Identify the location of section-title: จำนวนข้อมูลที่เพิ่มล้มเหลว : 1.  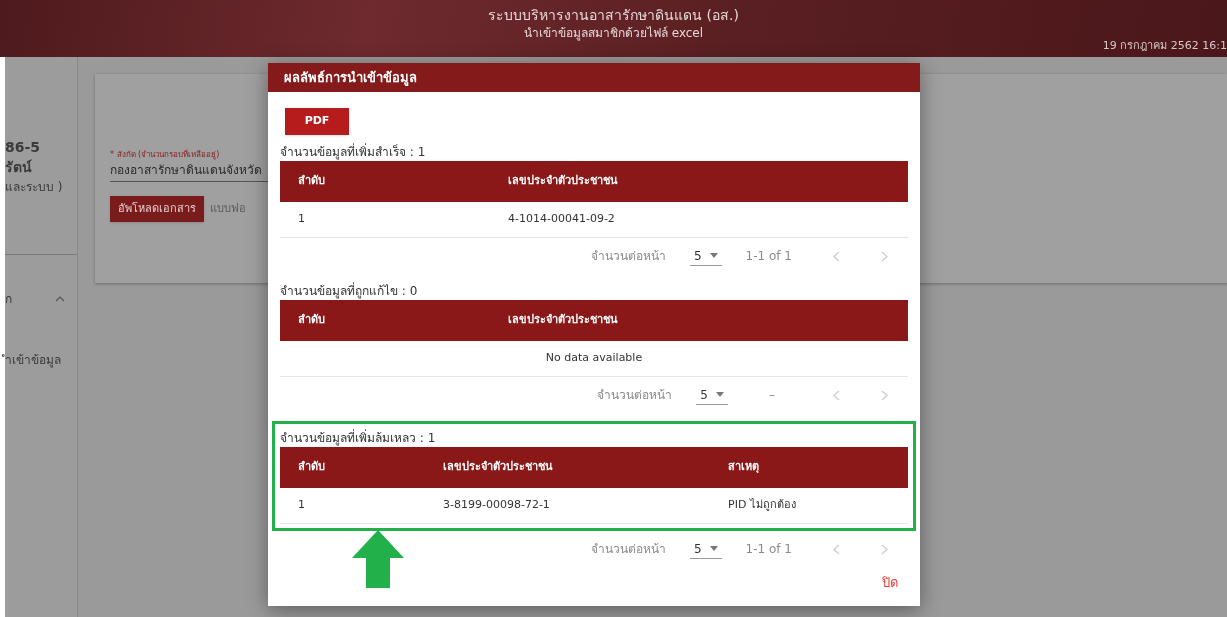
(358, 438).